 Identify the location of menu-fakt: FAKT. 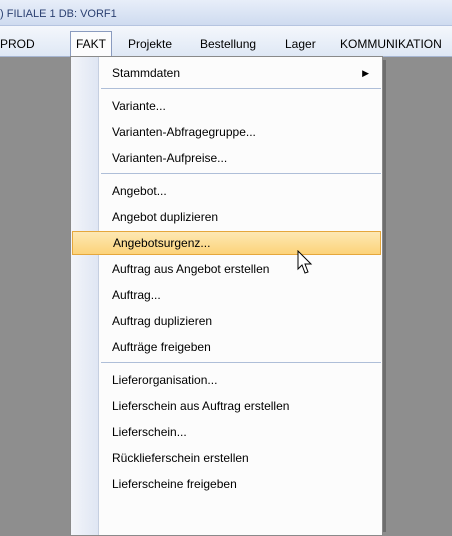
(91, 44).